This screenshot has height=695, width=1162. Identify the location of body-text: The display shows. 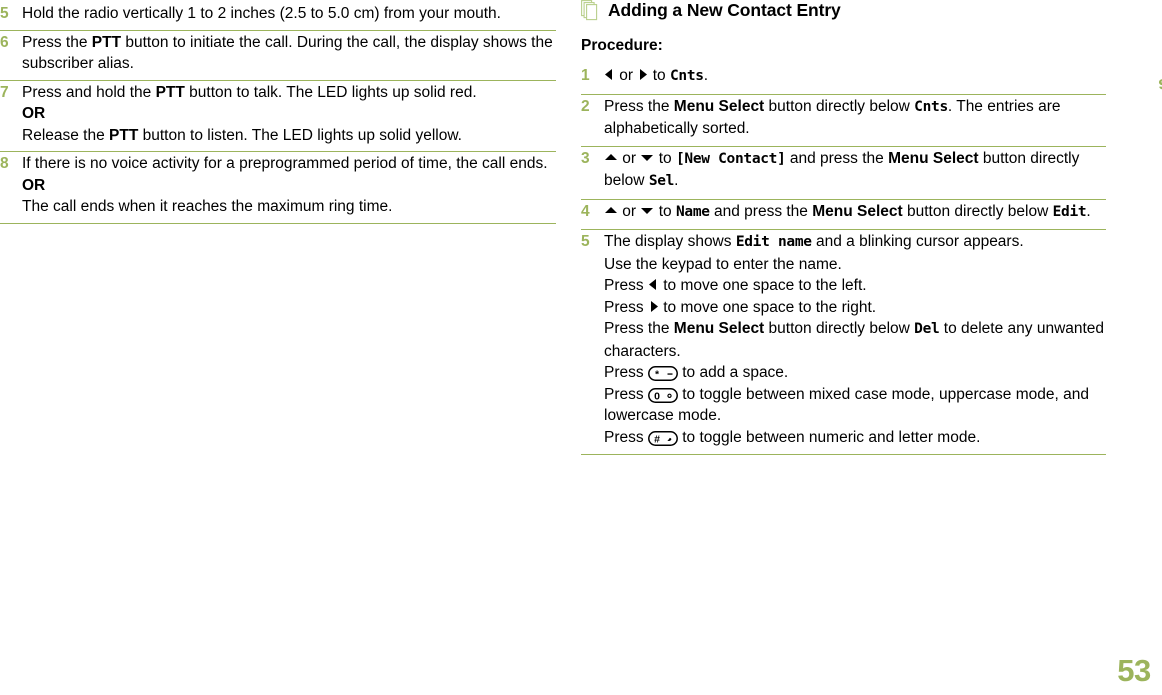
(670, 241).